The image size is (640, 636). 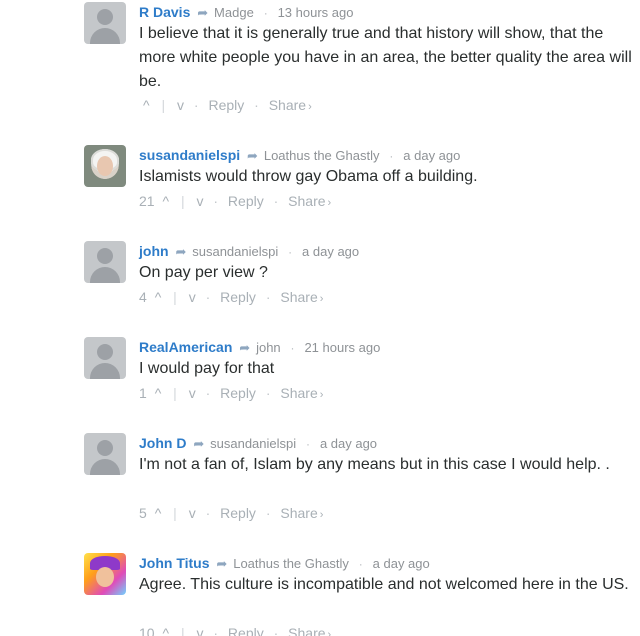 What do you see at coordinates (174, 563) in the screenshot?
I see `author-name: John Titus` at bounding box center [174, 563].